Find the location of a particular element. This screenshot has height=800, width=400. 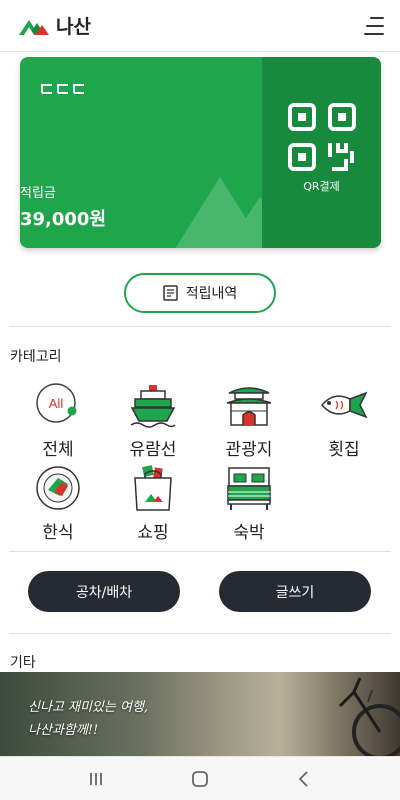

qr-payment-label: QR결제 is located at coordinates (321, 186).